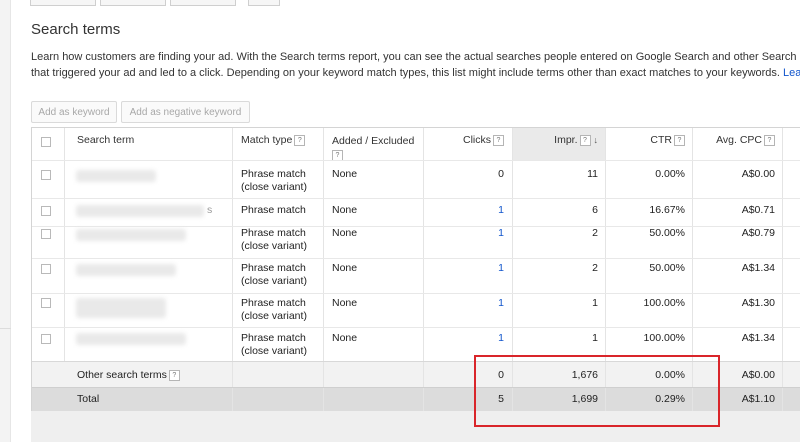 Image resolution: width=800 pixels, height=442 pixels. What do you see at coordinates (758, 303) in the screenshot?
I see `avg-cpc-value: A$1.30` at bounding box center [758, 303].